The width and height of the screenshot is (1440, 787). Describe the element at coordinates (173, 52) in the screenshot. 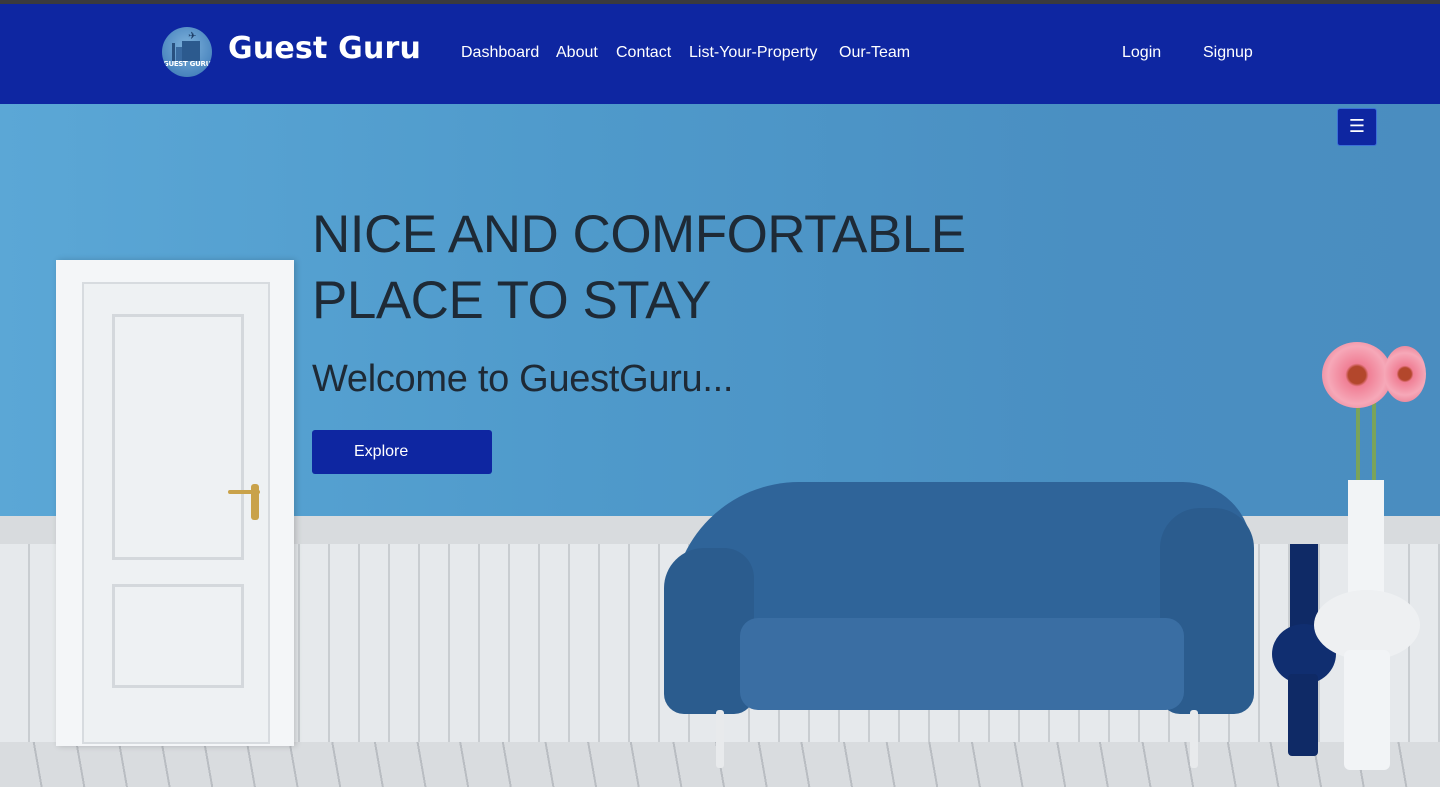

I see `logo-palm-shape` at that location.